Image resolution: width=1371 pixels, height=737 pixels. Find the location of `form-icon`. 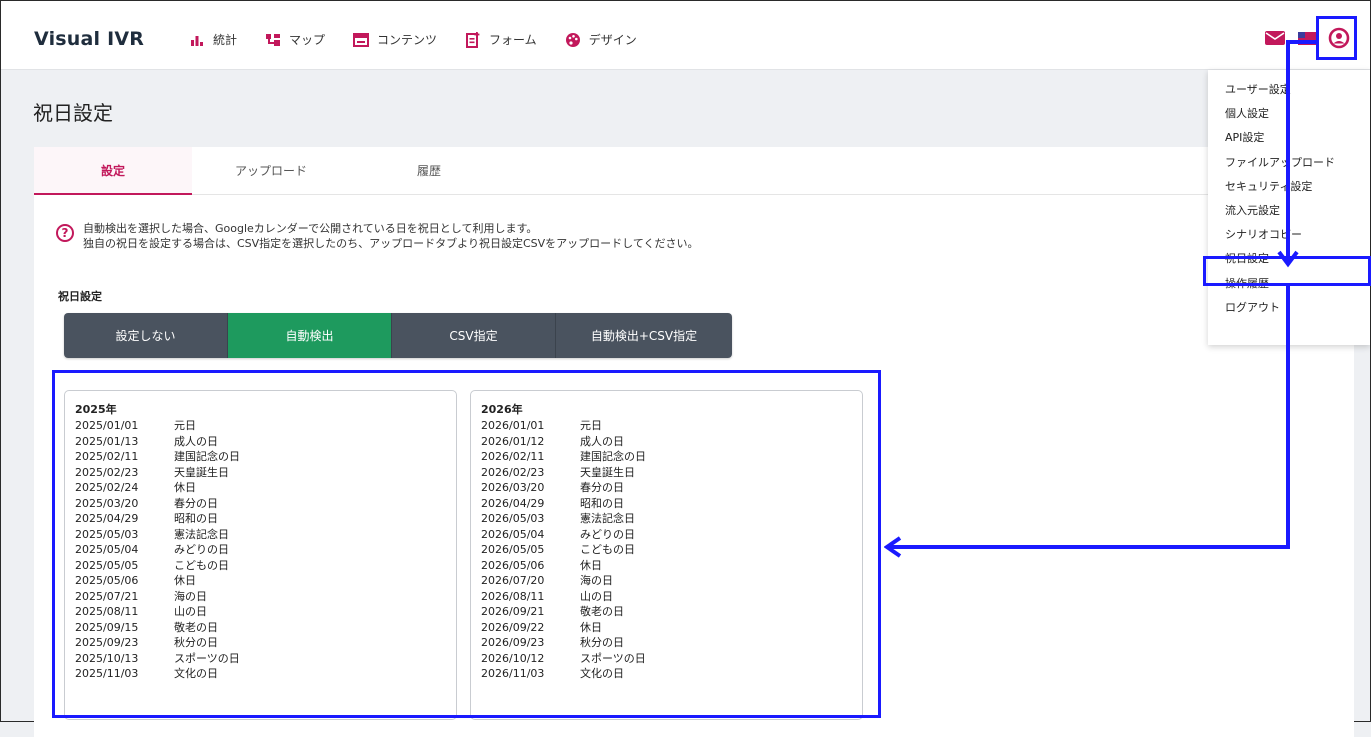

form-icon is located at coordinates (473, 39).